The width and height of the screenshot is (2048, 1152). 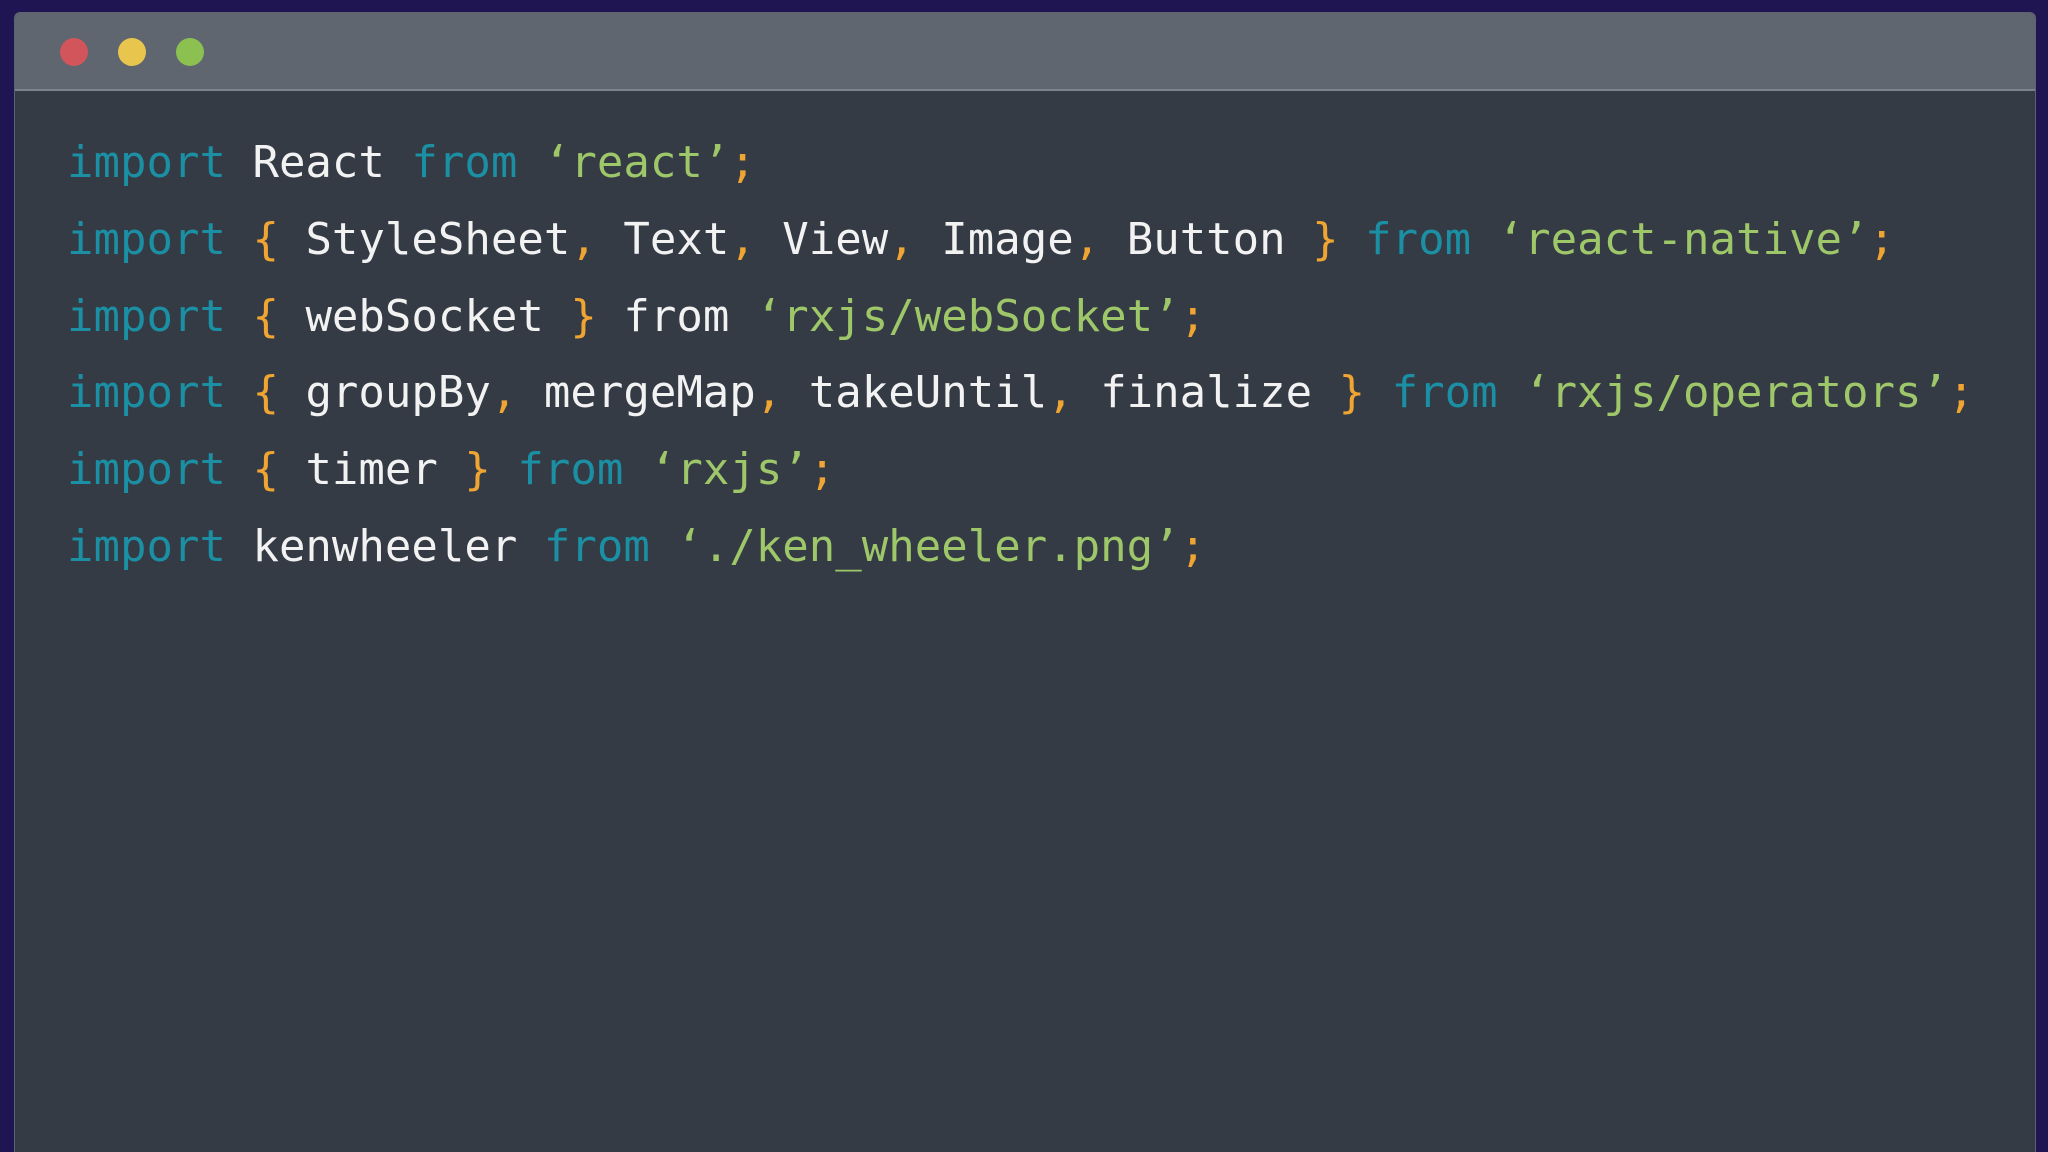 I want to click on string-token: ‘rxjs’, so click(x=729, y=470).